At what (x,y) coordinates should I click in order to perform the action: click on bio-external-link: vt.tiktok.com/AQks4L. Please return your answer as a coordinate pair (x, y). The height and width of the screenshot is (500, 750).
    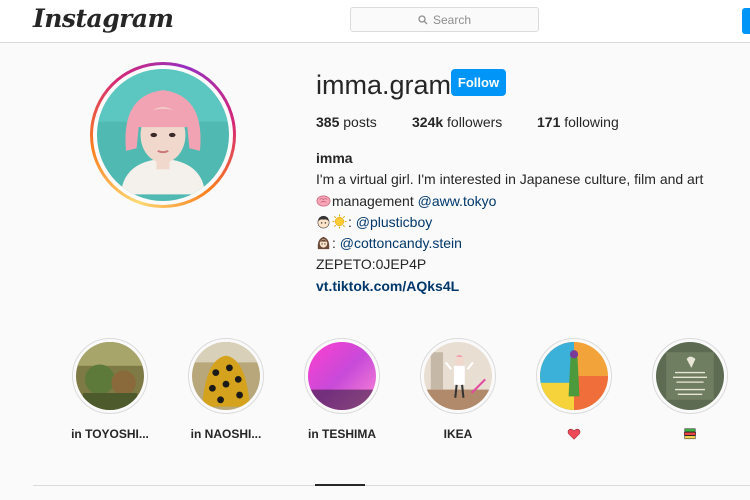
    Looking at the image, I should click on (387, 286).